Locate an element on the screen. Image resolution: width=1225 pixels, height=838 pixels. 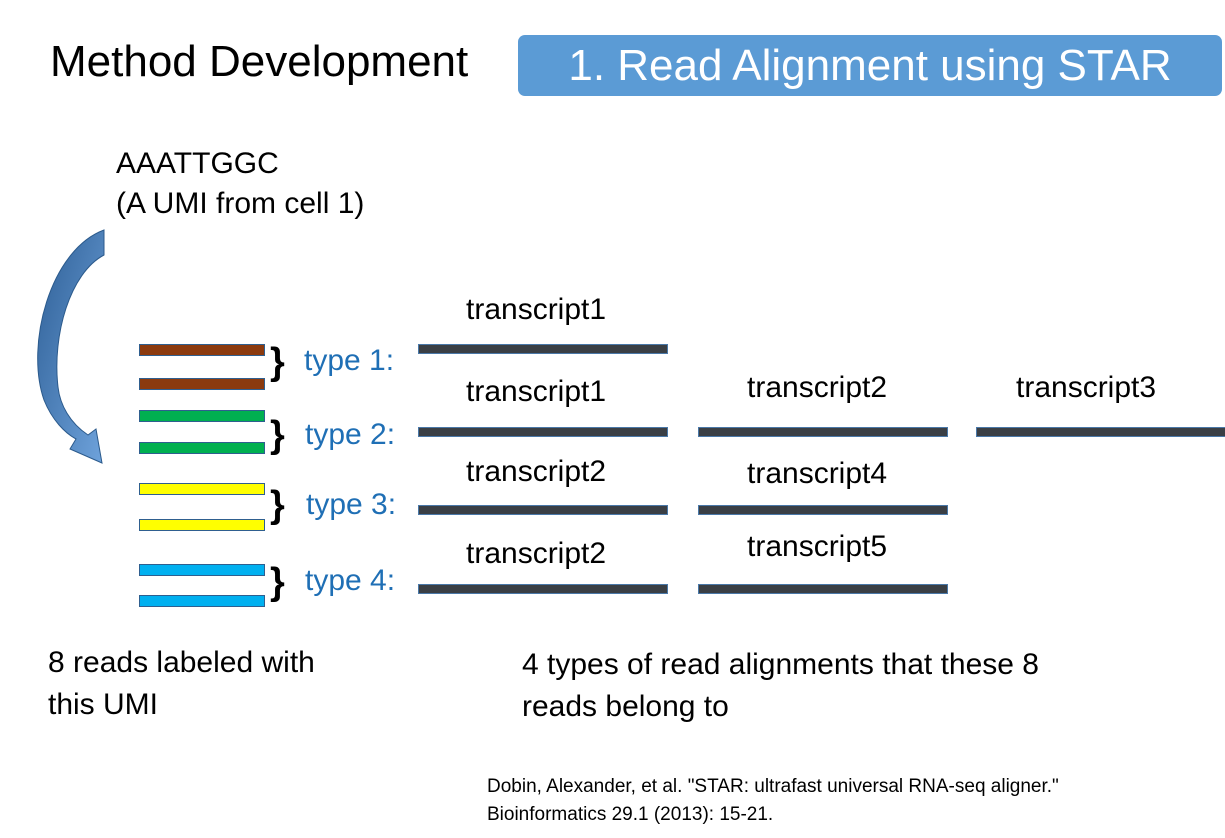
transcript-label: transcript5 is located at coordinates (817, 546).